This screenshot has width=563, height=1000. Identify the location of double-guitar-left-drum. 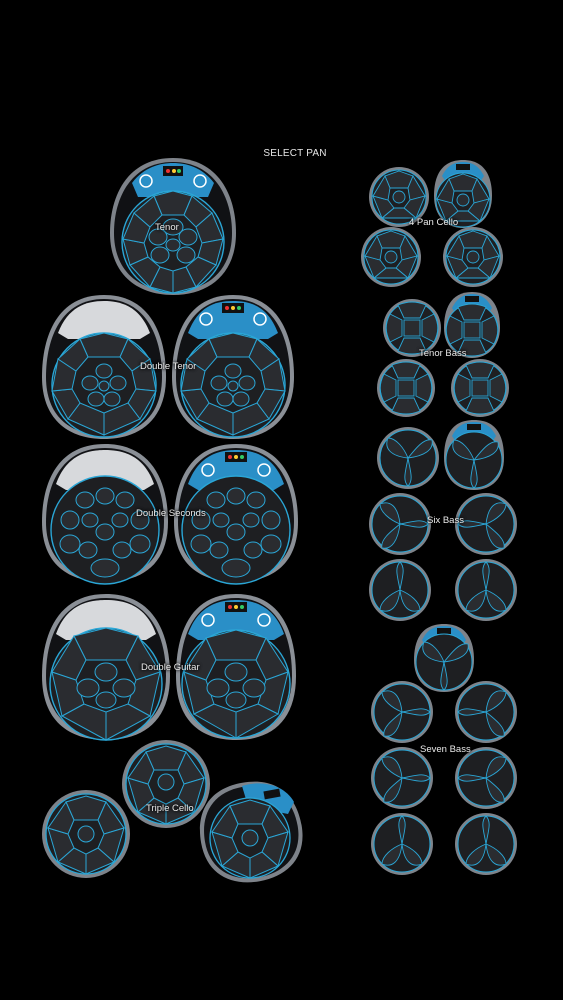
(106, 669).